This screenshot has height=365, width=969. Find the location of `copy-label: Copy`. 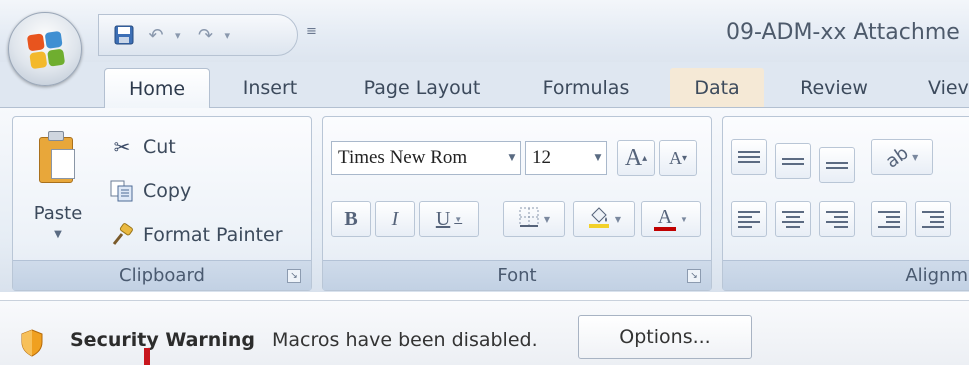

copy-label: Copy is located at coordinates (167, 191).